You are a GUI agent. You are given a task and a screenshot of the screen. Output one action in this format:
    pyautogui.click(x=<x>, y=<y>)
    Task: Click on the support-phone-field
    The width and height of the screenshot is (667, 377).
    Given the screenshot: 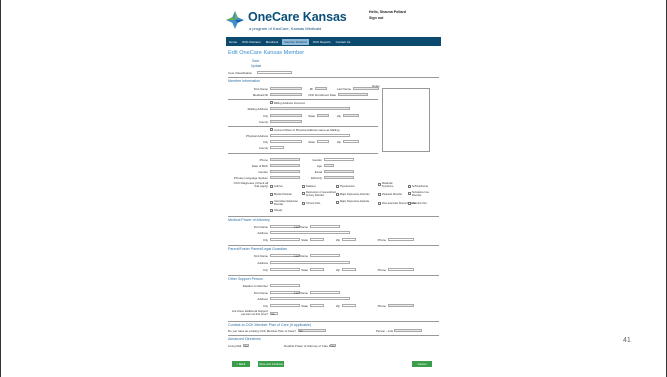 What is the action you would take?
    pyautogui.click(x=401, y=306)
    